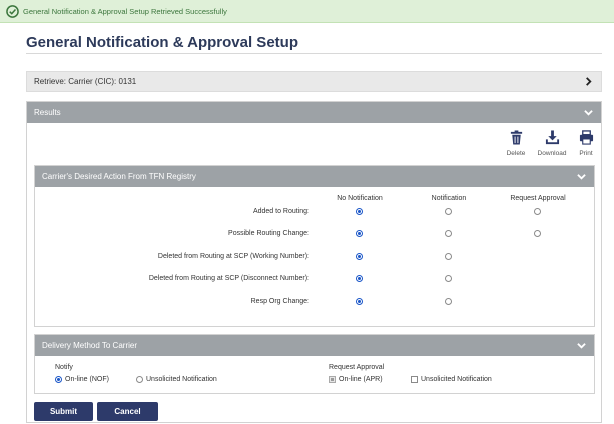 The height and width of the screenshot is (424, 614). I want to click on download-icon, so click(552, 137).